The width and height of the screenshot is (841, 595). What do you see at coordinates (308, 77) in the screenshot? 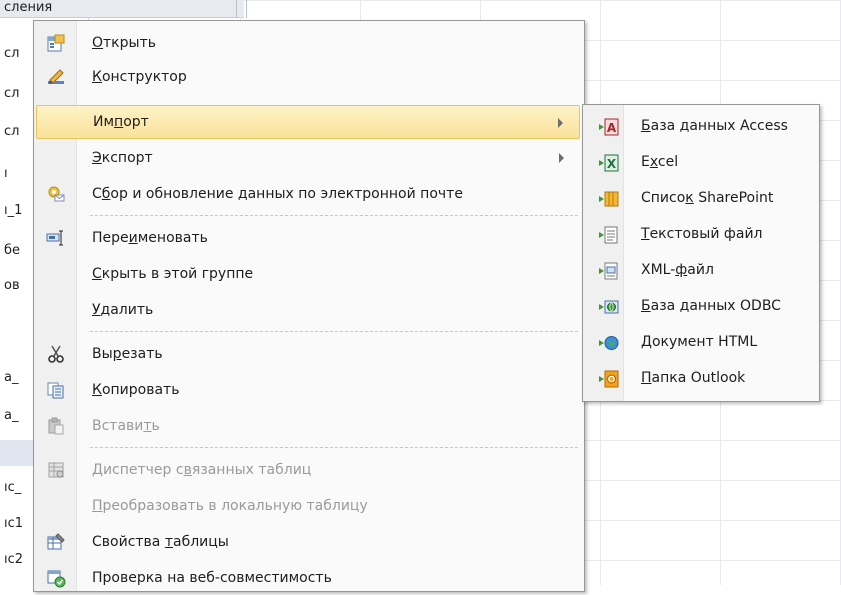
I see `menu-item-design: Конструктор` at bounding box center [308, 77].